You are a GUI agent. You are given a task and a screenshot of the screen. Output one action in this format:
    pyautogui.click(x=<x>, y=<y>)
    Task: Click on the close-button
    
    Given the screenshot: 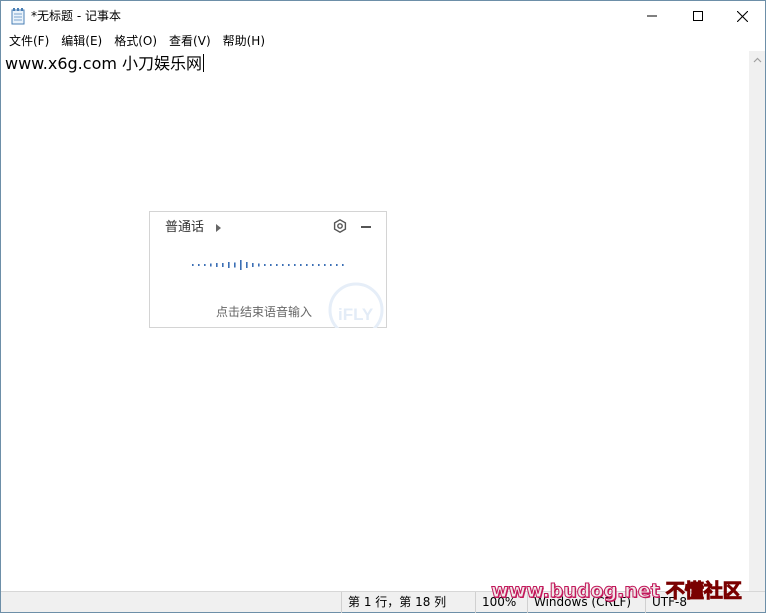 What is the action you would take?
    pyautogui.click(x=742, y=16)
    